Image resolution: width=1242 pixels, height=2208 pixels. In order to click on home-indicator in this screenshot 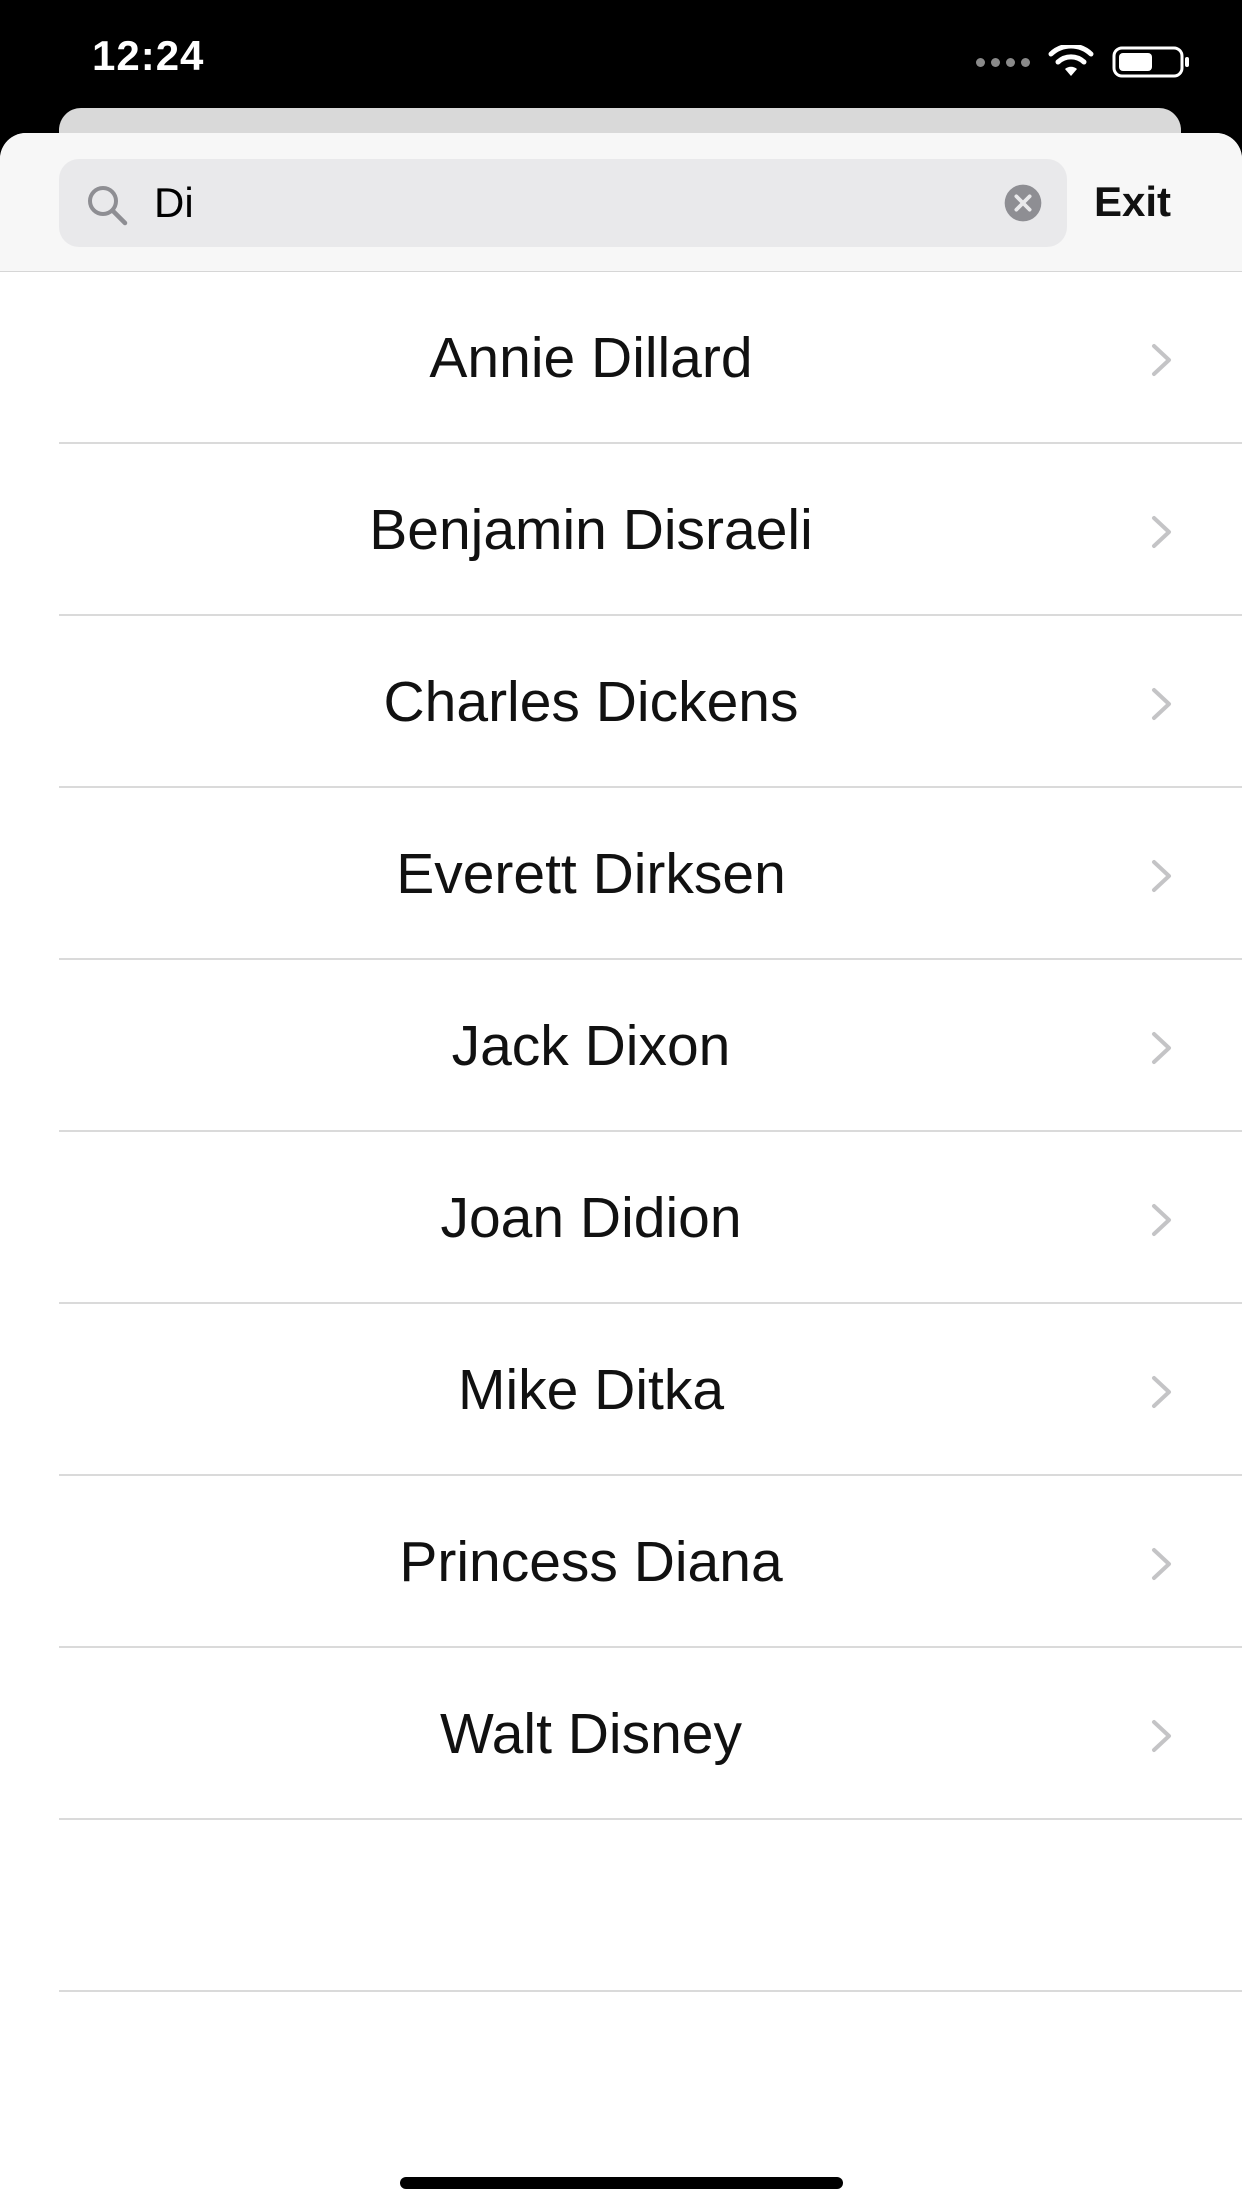, I will do `click(621, 2183)`.